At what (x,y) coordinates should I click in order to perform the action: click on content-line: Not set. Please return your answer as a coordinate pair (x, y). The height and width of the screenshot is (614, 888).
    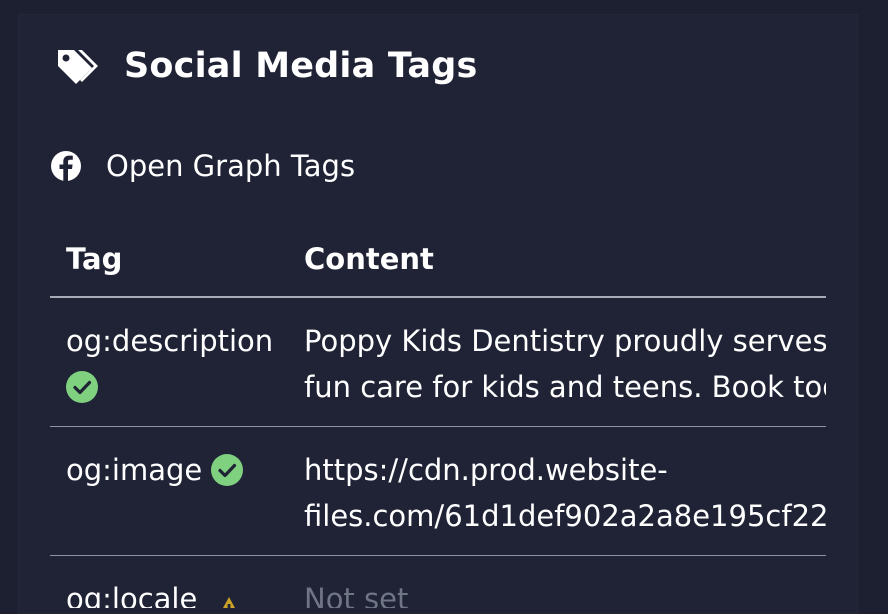
    Looking at the image, I should click on (356, 595).